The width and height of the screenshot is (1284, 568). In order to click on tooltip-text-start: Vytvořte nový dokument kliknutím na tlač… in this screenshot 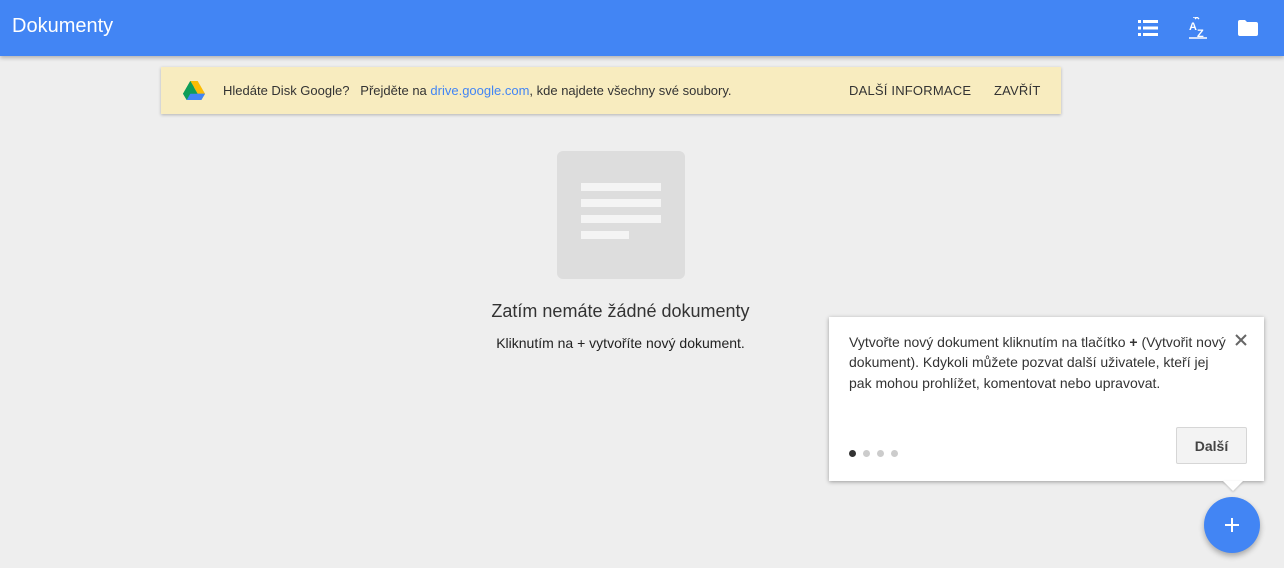, I will do `click(989, 342)`.